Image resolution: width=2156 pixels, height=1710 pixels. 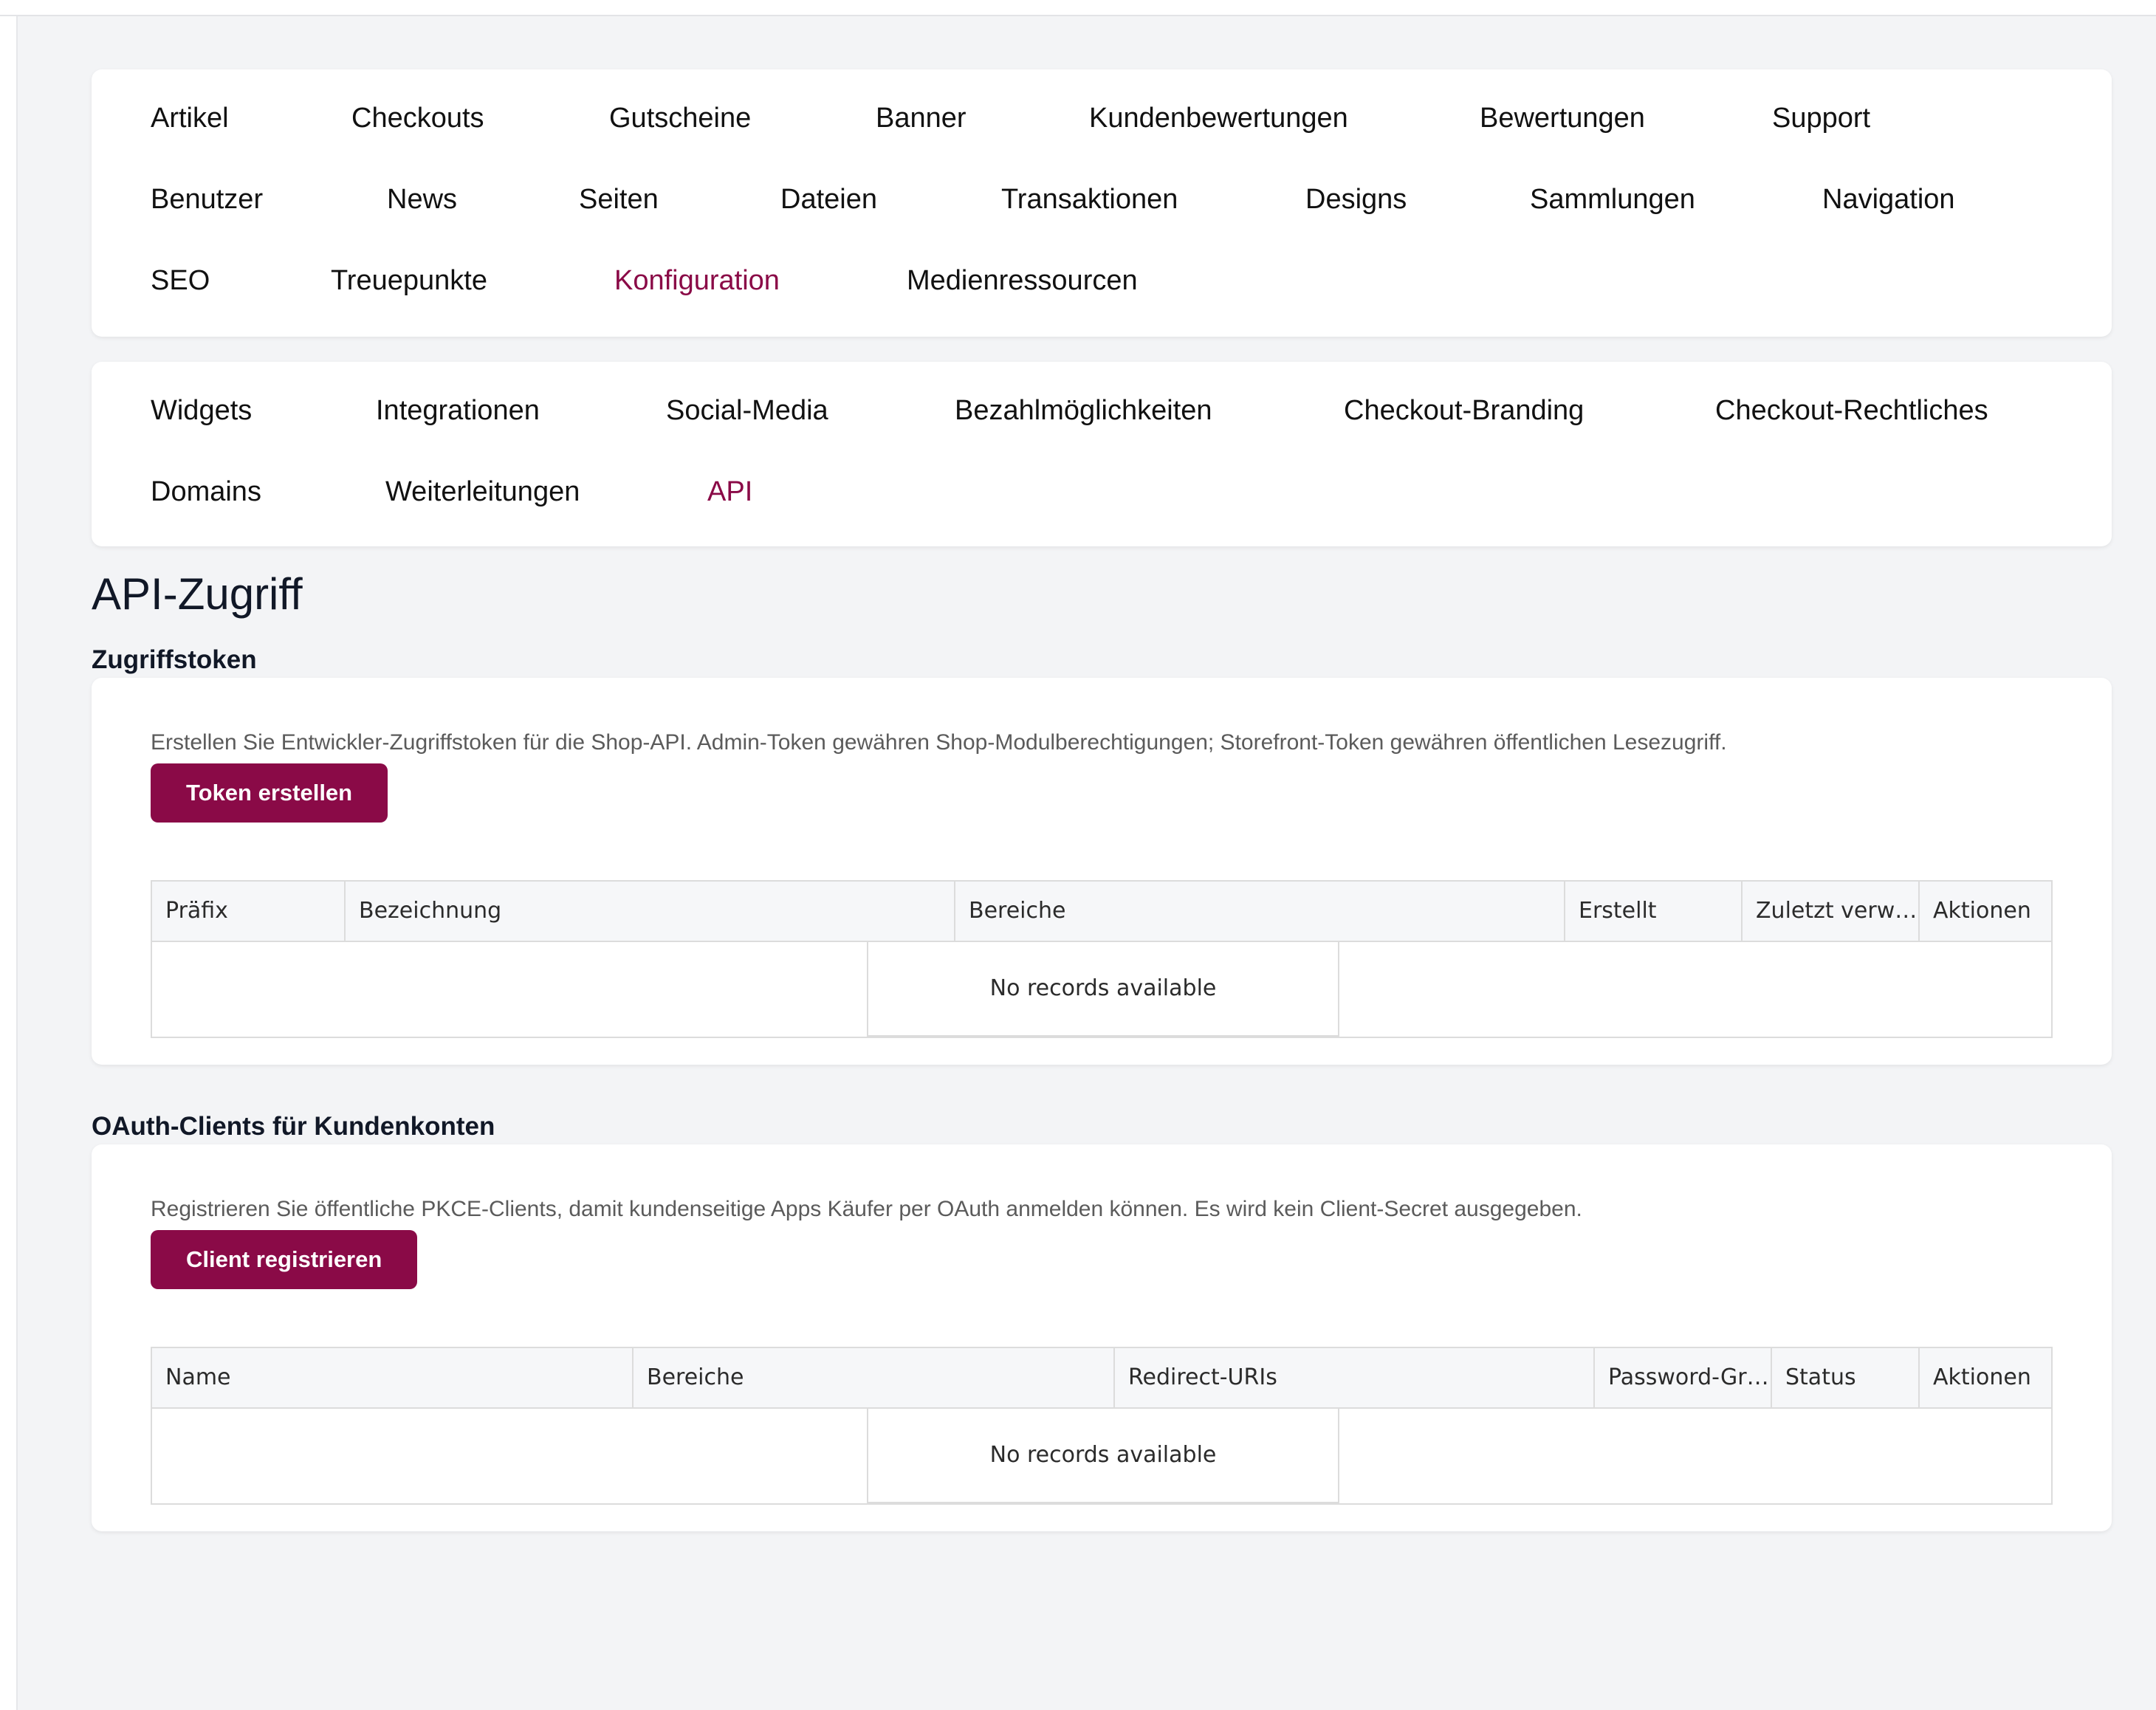 I want to click on subnav-social-media: Social-Media, so click(x=747, y=410).